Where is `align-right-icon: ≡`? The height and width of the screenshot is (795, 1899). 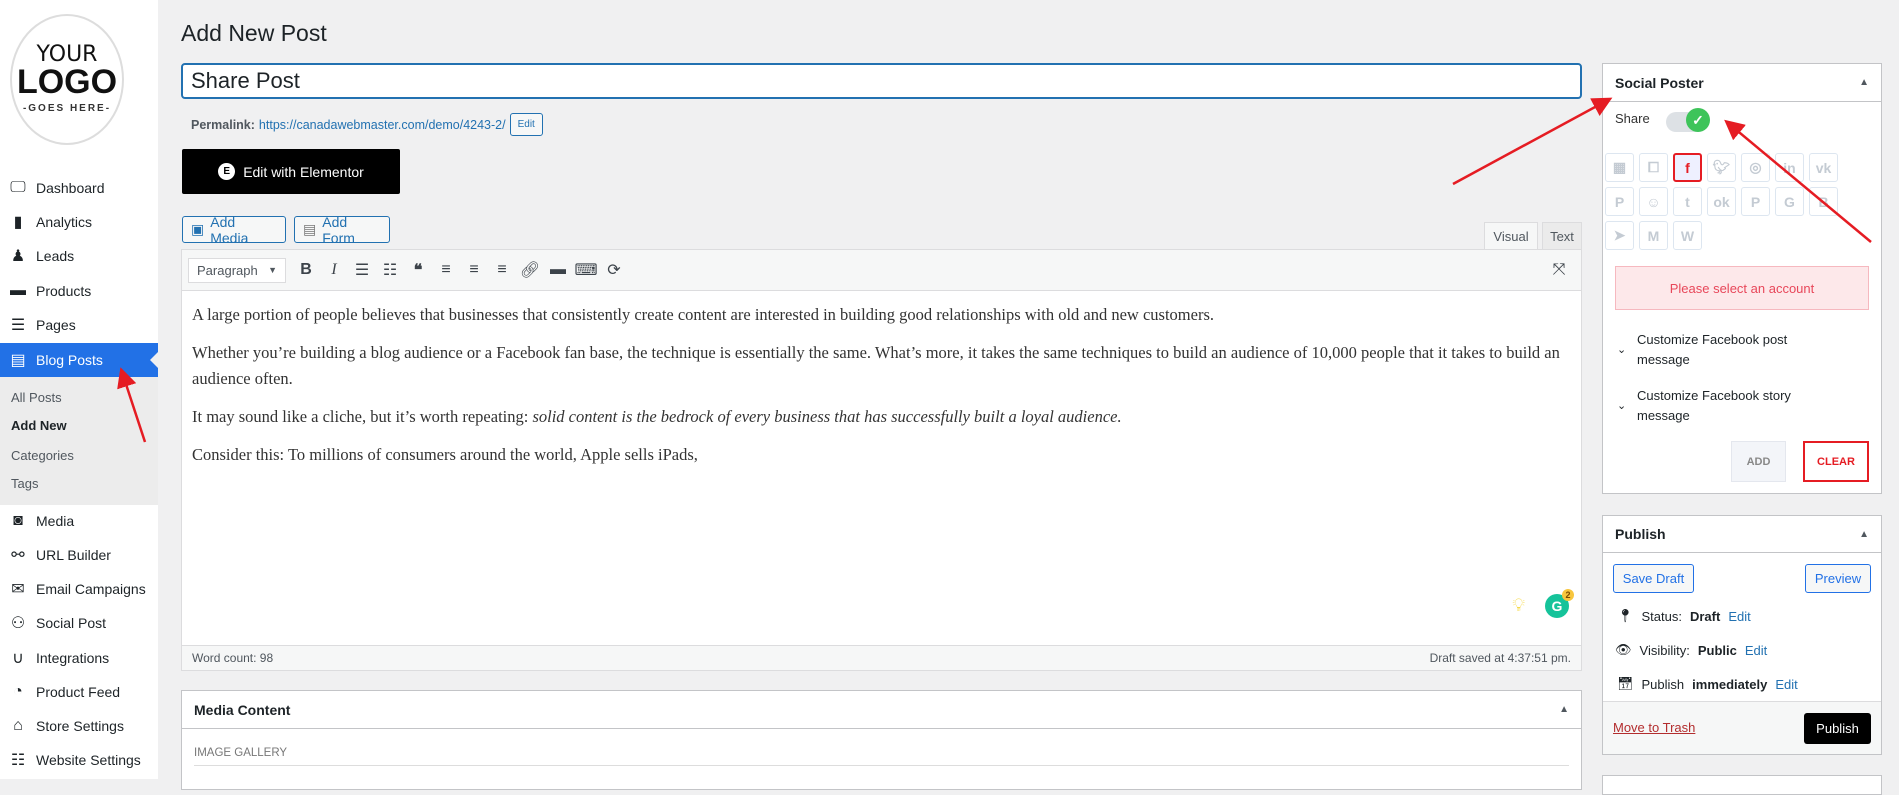
align-right-icon: ≡ is located at coordinates (502, 270).